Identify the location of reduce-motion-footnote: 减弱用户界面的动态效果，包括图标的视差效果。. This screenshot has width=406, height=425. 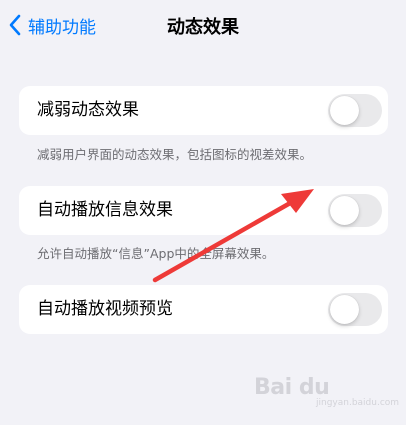
(175, 154).